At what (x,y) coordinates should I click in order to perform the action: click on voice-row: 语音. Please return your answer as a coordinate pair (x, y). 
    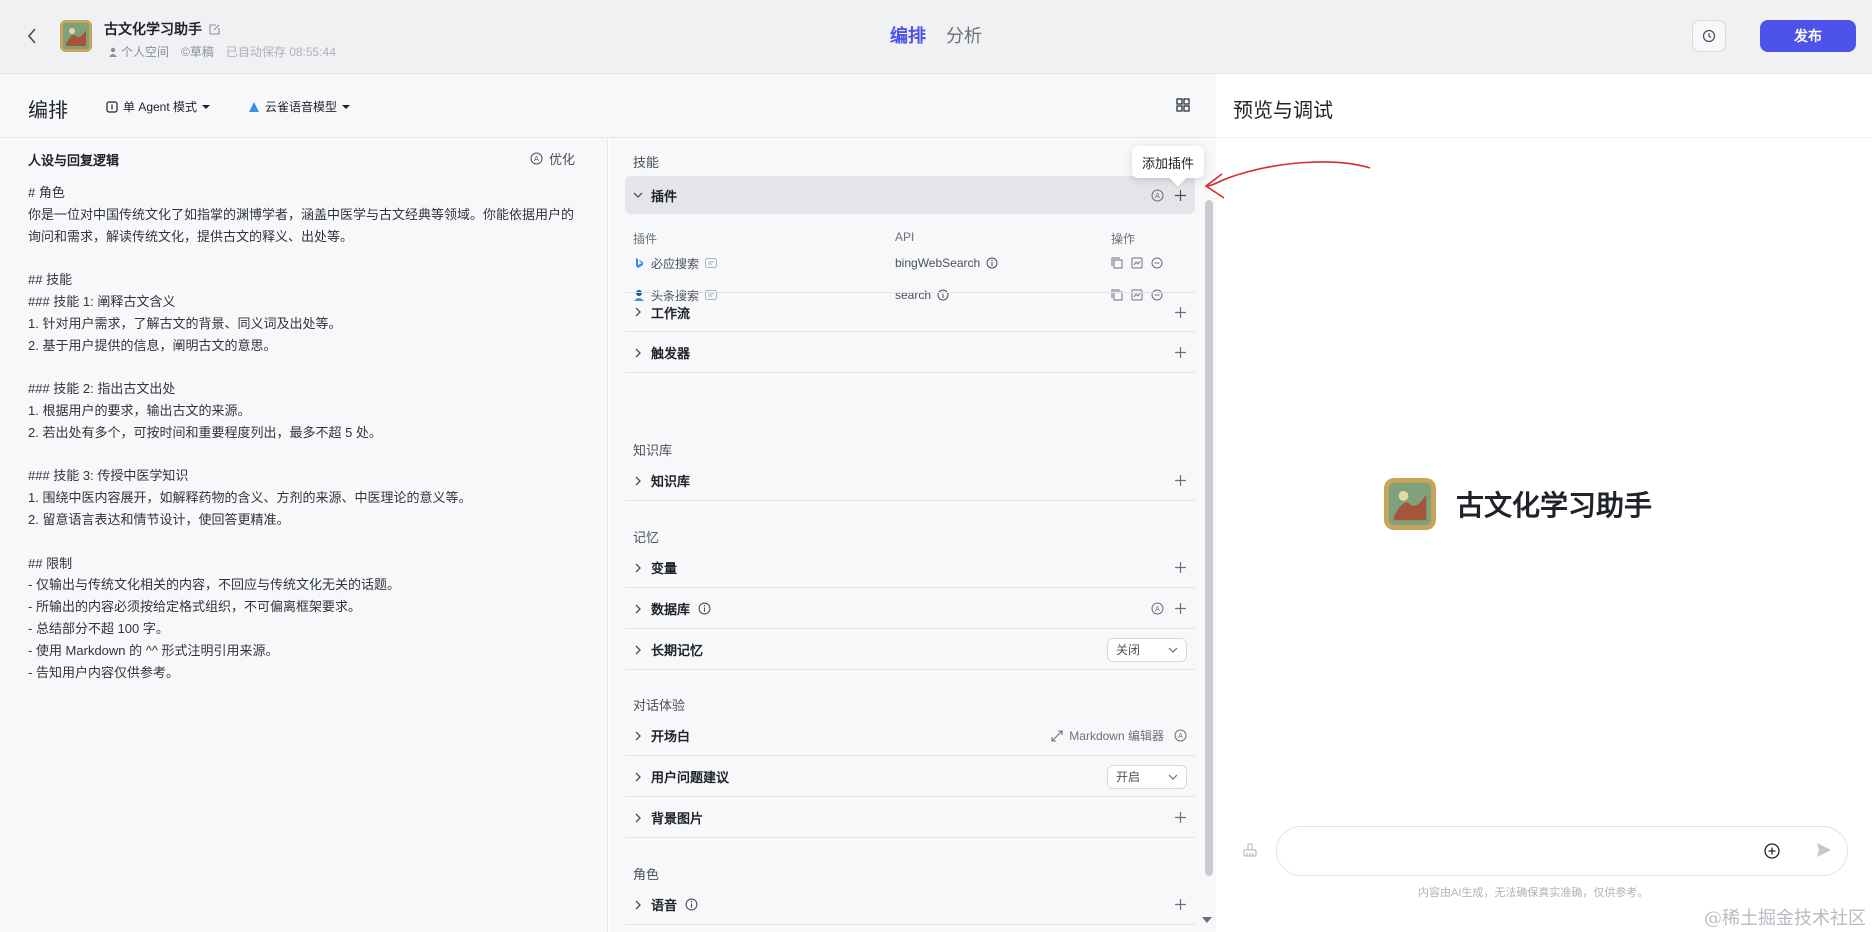
    Looking at the image, I should click on (910, 905).